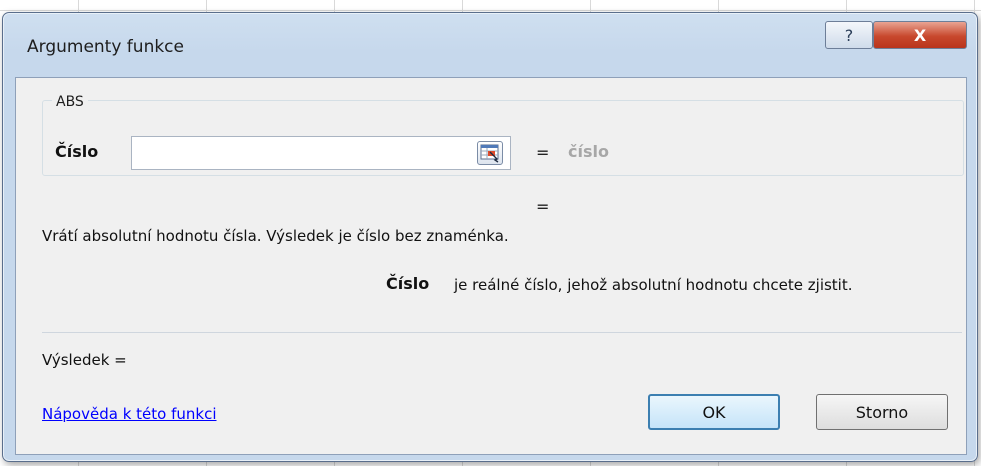 This screenshot has height=466, width=981. Describe the element at coordinates (105, 47) in the screenshot. I see `dialog-title: Argumenty funkce` at that location.